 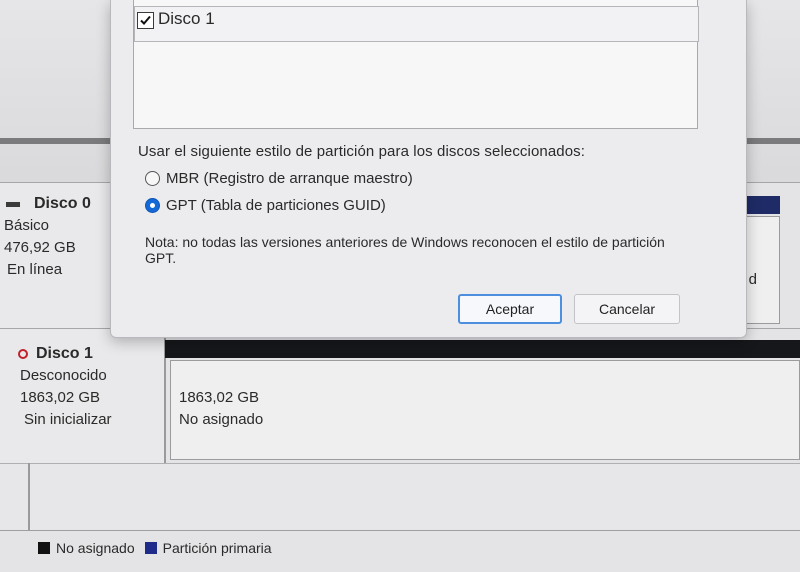 What do you see at coordinates (68, 419) in the screenshot?
I see `disk-status: Sin inicializar` at bounding box center [68, 419].